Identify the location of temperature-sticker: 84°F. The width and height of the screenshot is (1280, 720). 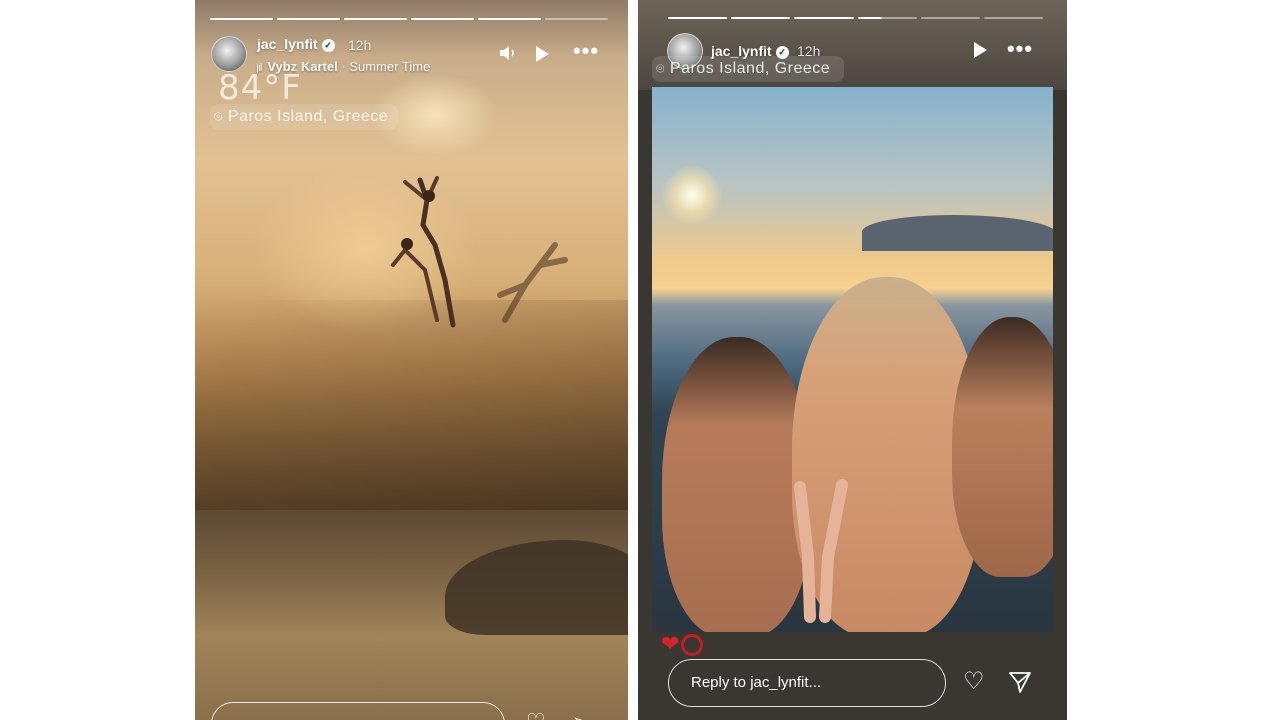
(260, 88).